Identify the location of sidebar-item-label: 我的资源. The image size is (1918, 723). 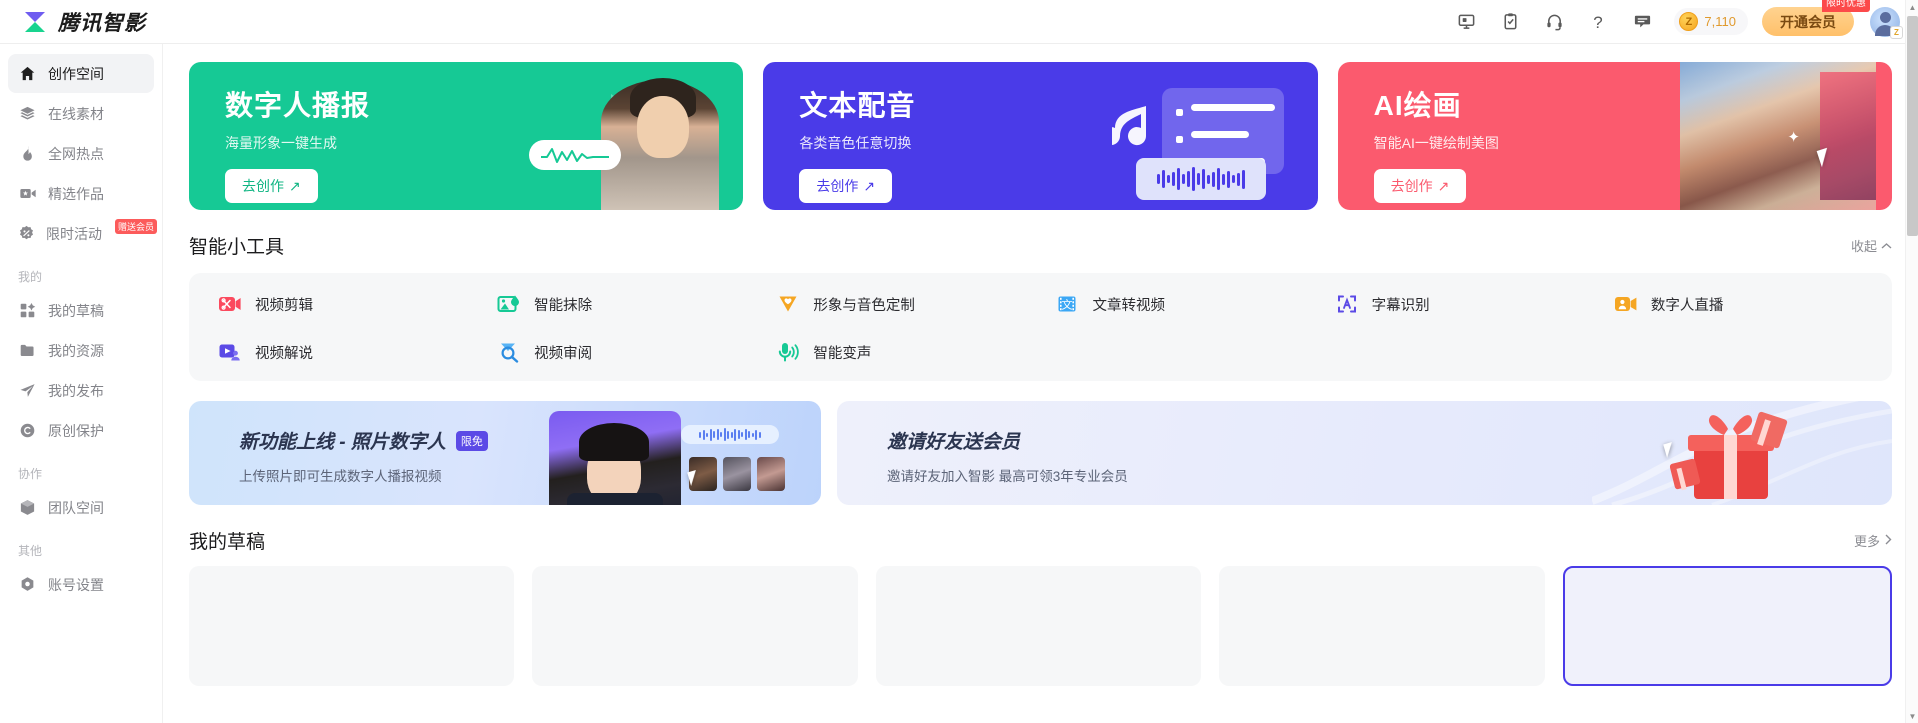
(76, 350).